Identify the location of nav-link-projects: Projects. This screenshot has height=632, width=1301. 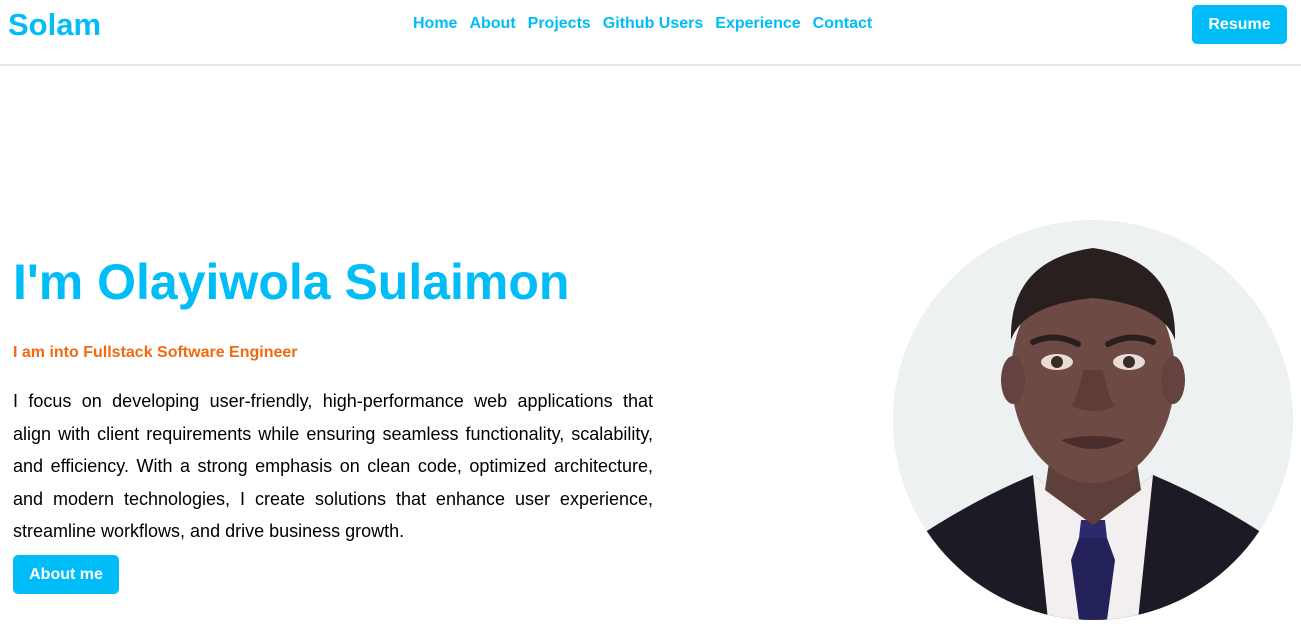
(559, 23).